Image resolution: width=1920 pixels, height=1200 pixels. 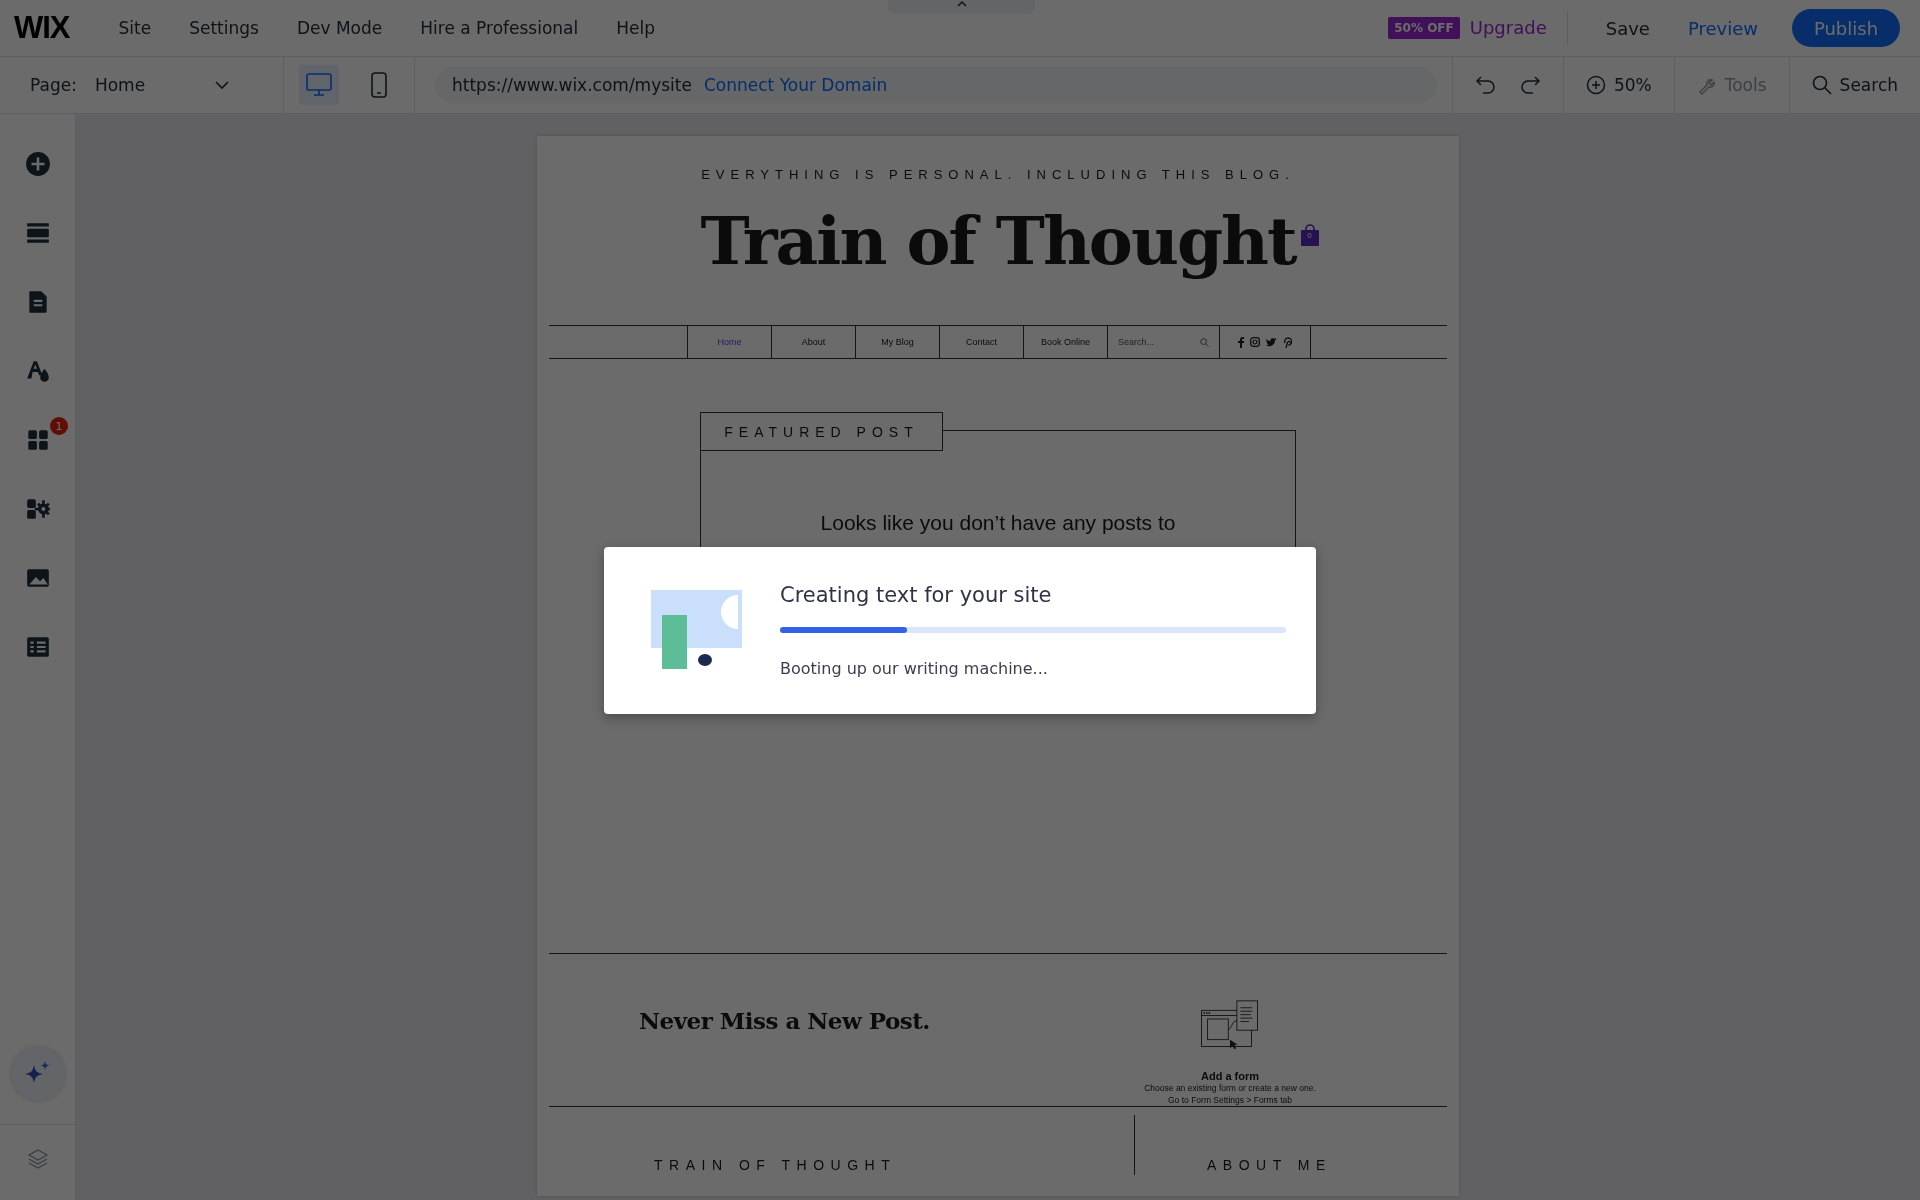 What do you see at coordinates (998, 523) in the screenshot?
I see `empty-posts-message: Looks like you don’t have any posts to` at bounding box center [998, 523].